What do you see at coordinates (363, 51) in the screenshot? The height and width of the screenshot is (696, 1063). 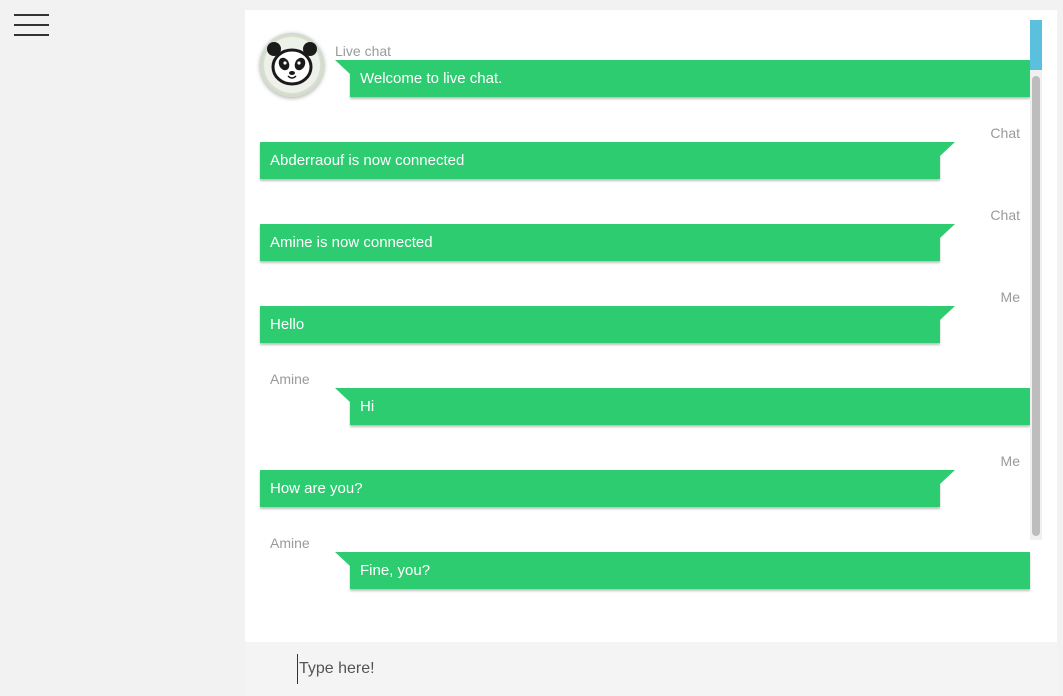 I see `message-sender: Live chat` at bounding box center [363, 51].